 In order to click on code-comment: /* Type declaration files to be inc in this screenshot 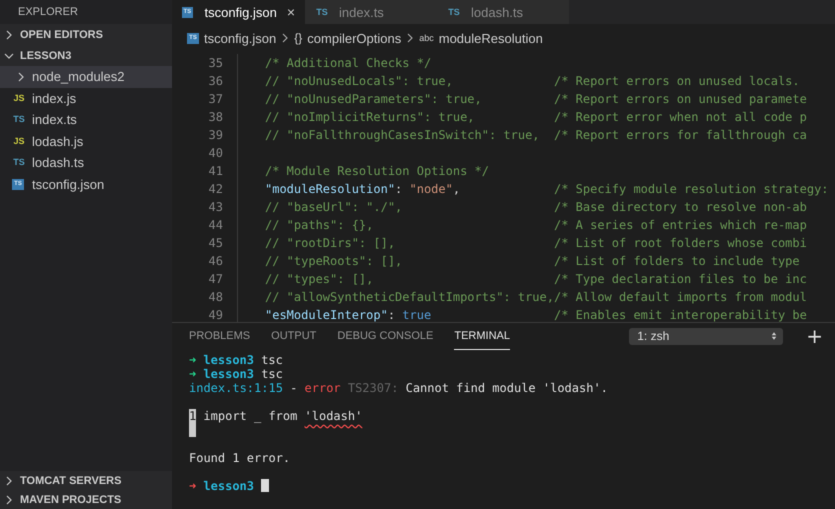, I will do `click(680, 279)`.